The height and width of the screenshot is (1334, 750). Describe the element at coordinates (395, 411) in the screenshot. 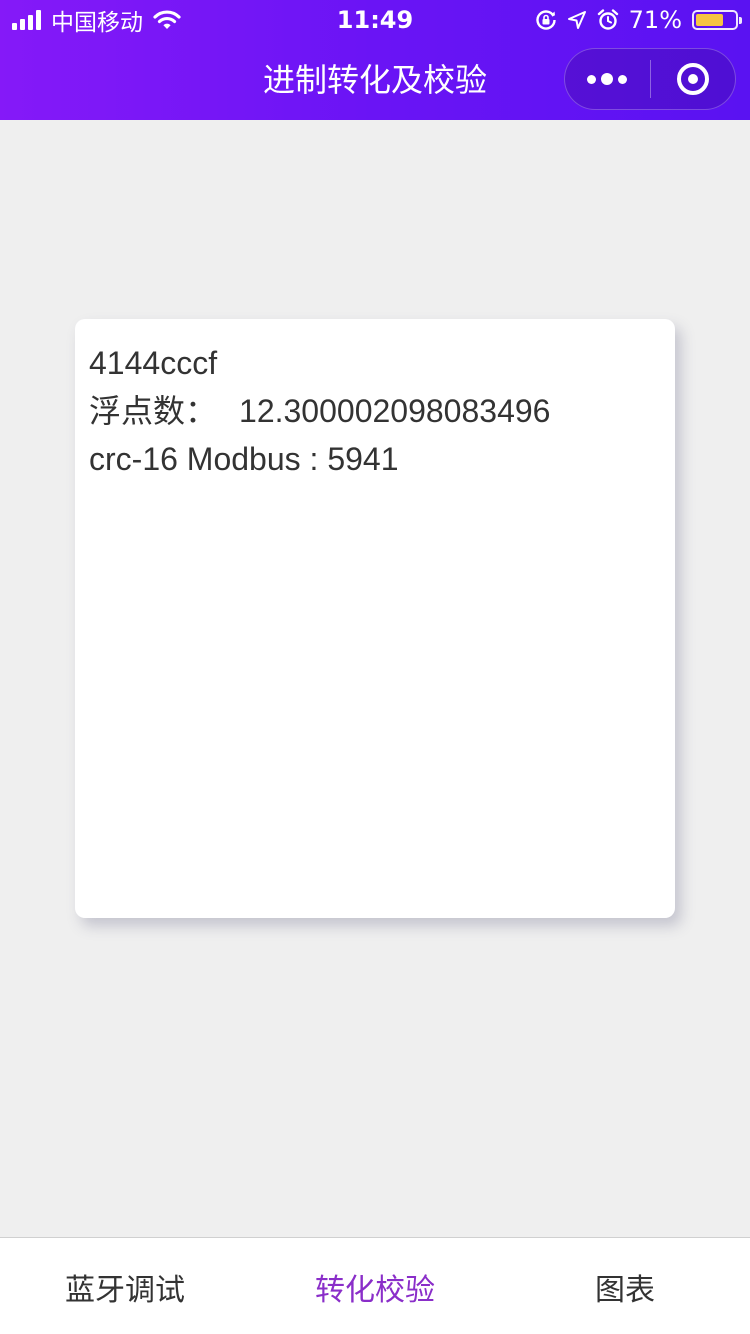

I see `float-value: 12.300002098083496` at that location.